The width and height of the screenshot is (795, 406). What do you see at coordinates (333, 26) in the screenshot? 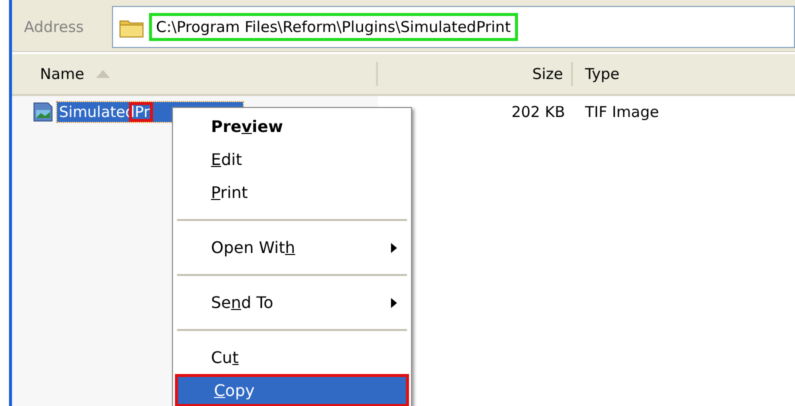
I see `address-path: C:\Program Files\Reform\Plugins\SimulatedPrint` at bounding box center [333, 26].